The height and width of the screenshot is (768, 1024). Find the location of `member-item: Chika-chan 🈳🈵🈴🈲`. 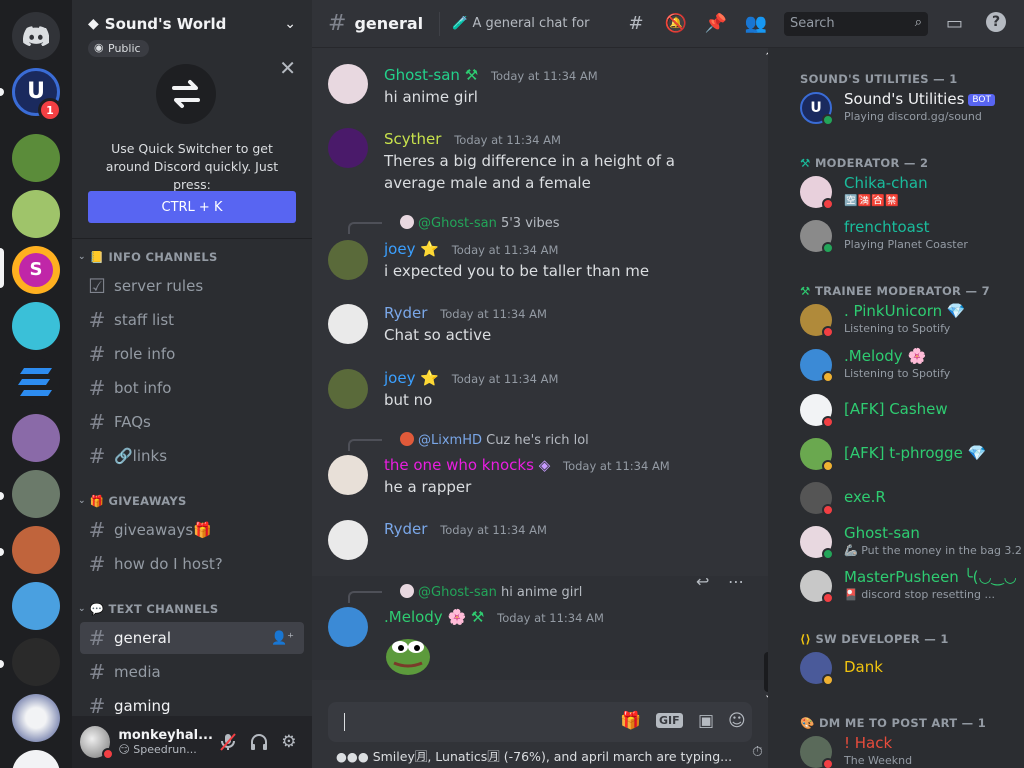

member-item: Chika-chan 🈳🈵🈴🈲 is located at coordinates (908, 192).